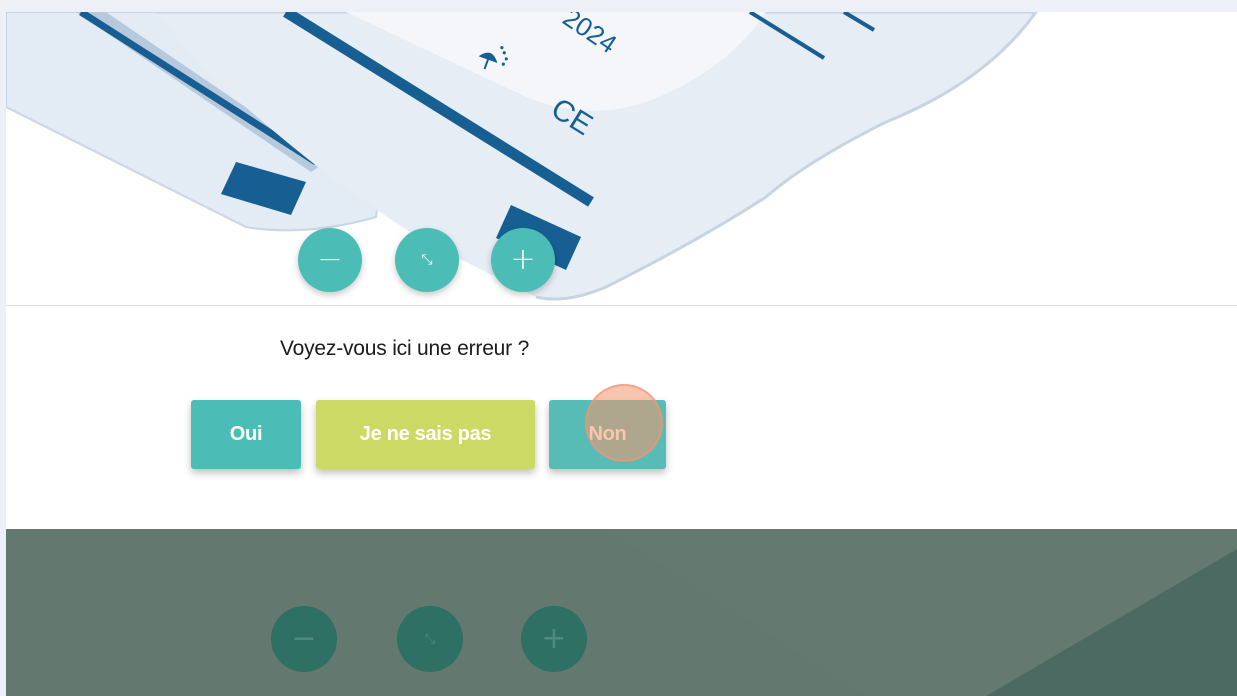  I want to click on zoom-in-button: +, so click(523, 260).